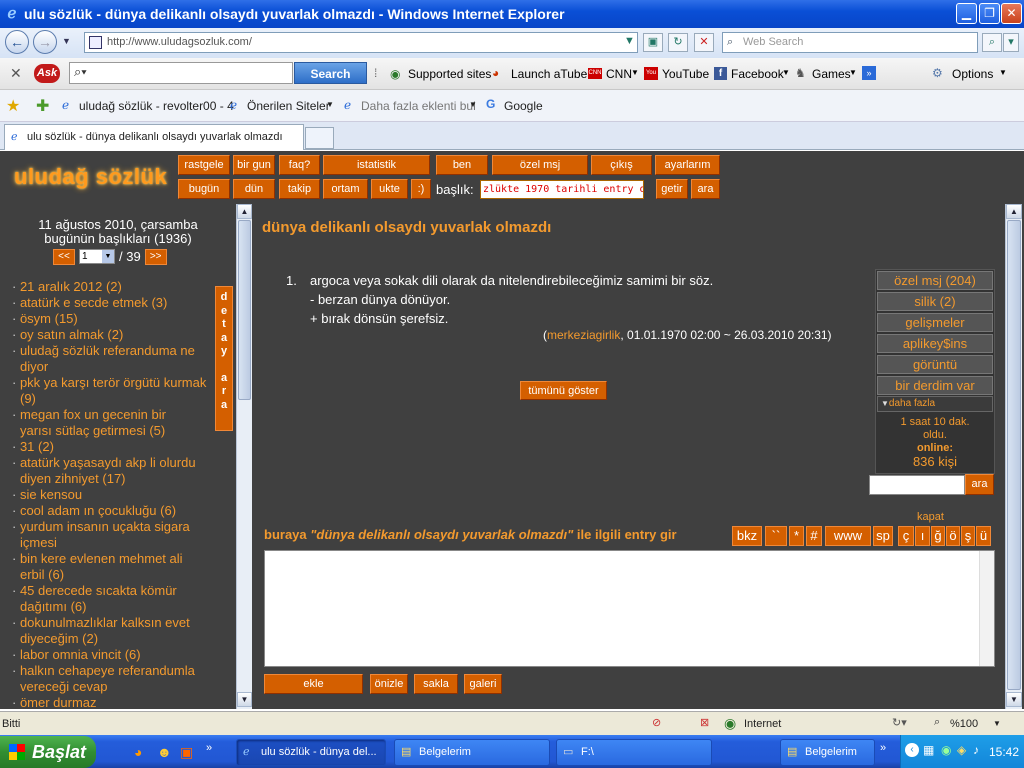 This screenshot has height=768, width=1024. I want to click on menu-ben: ben, so click(462, 165).